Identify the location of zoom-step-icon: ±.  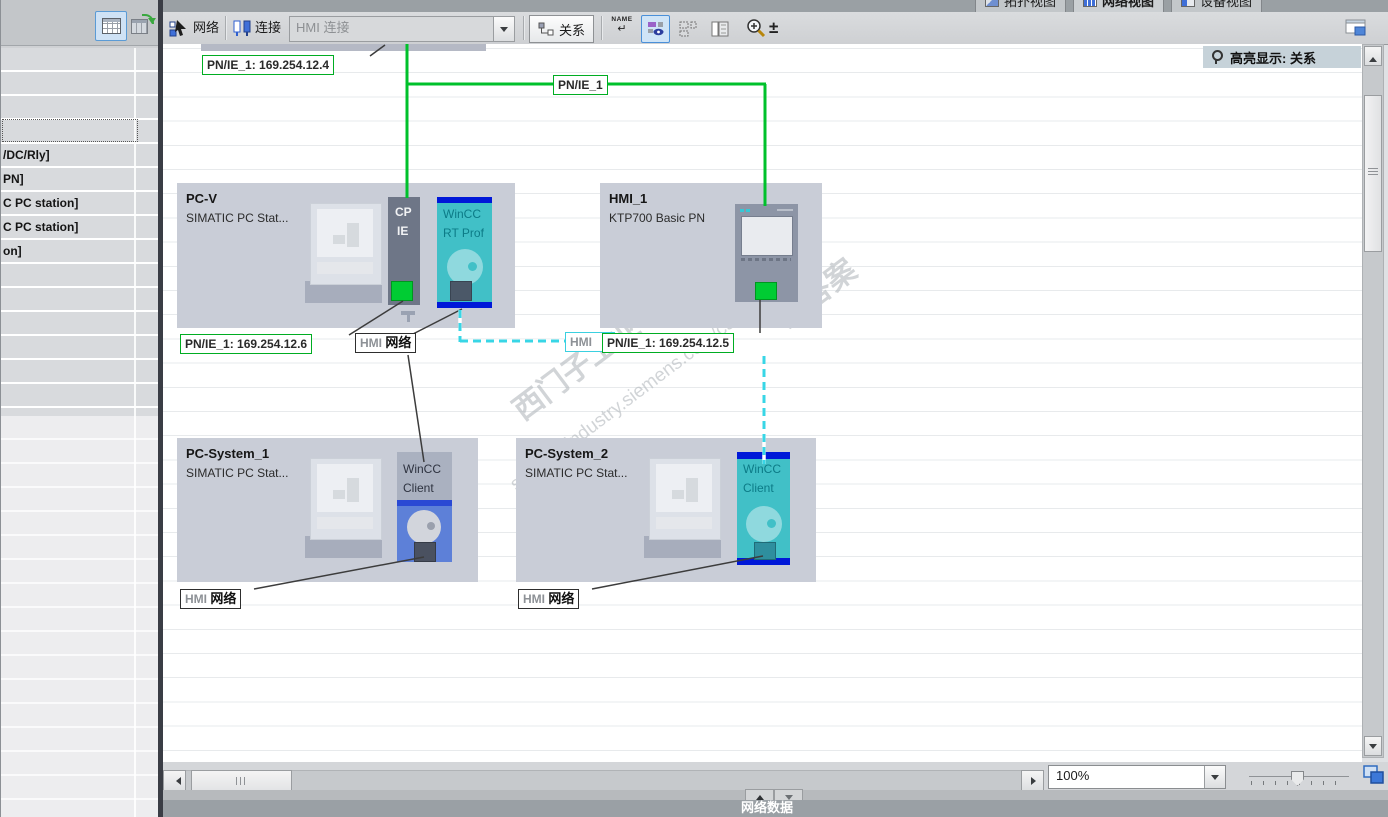
(773, 28).